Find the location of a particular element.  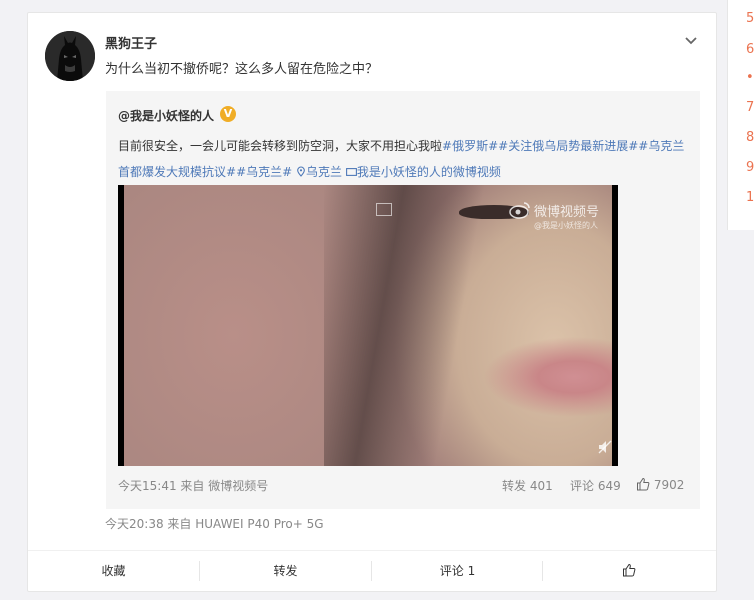

video-watermark: 微博视频号 is located at coordinates (567, 212).